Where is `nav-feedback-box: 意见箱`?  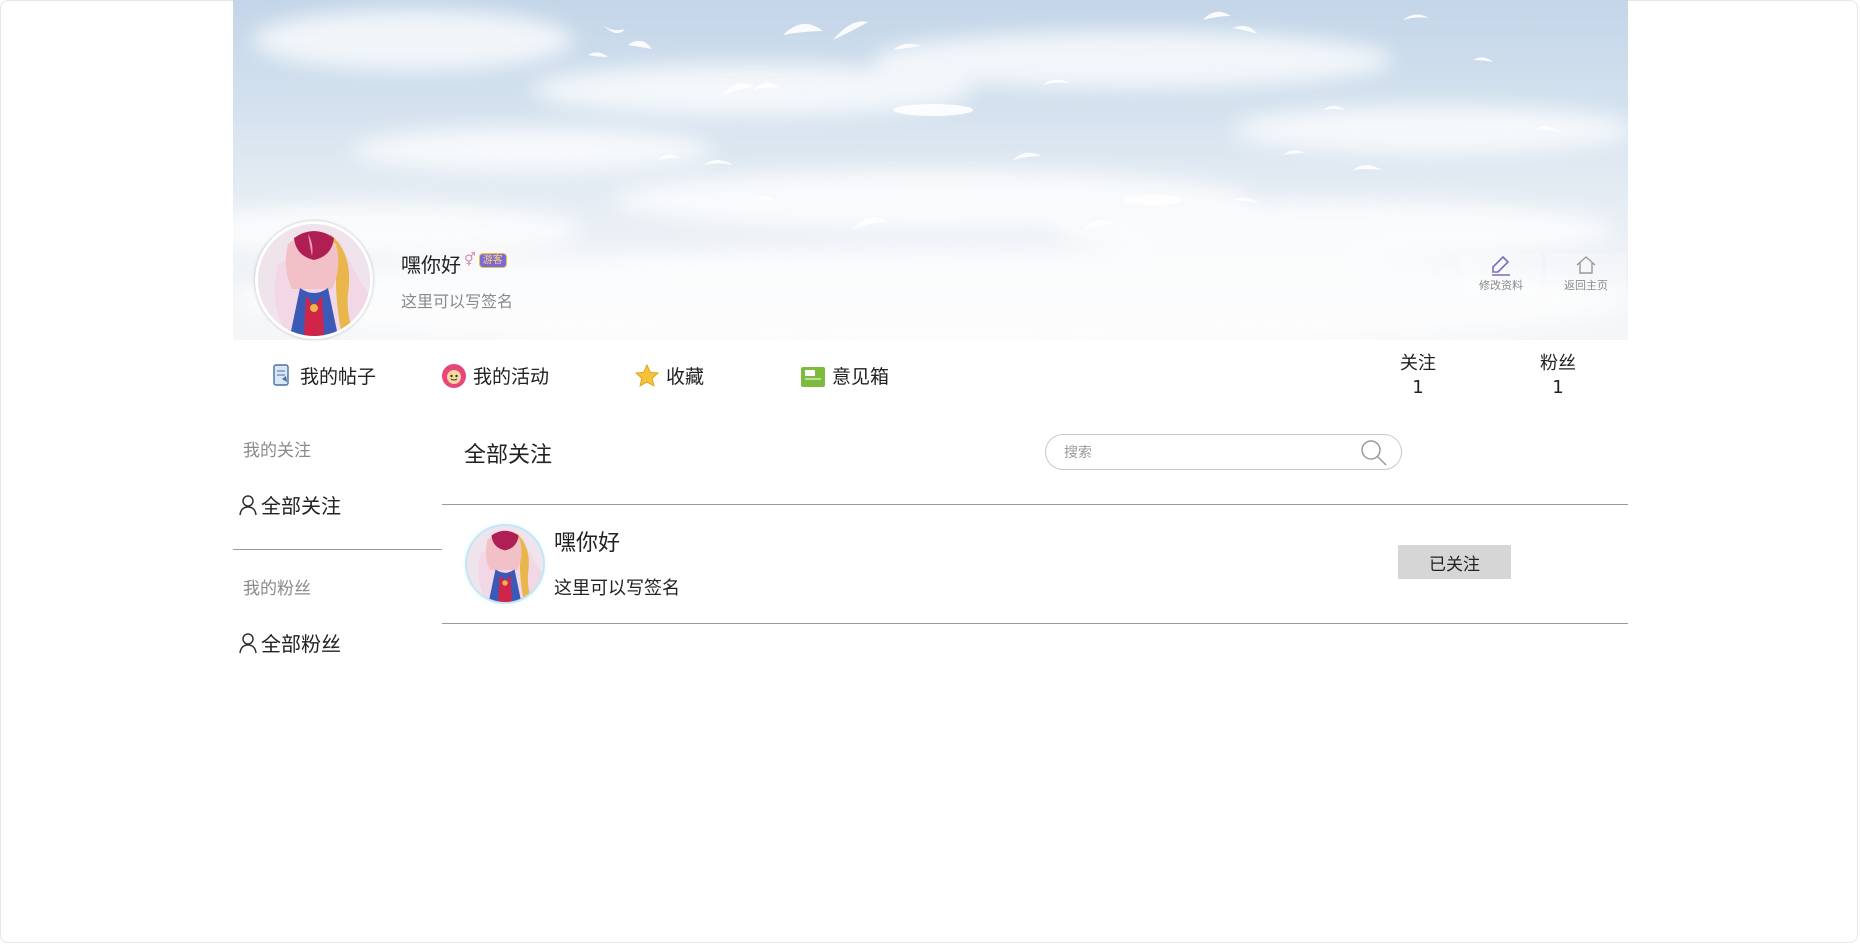
nav-feedback-box: 意见箱 is located at coordinates (844, 375).